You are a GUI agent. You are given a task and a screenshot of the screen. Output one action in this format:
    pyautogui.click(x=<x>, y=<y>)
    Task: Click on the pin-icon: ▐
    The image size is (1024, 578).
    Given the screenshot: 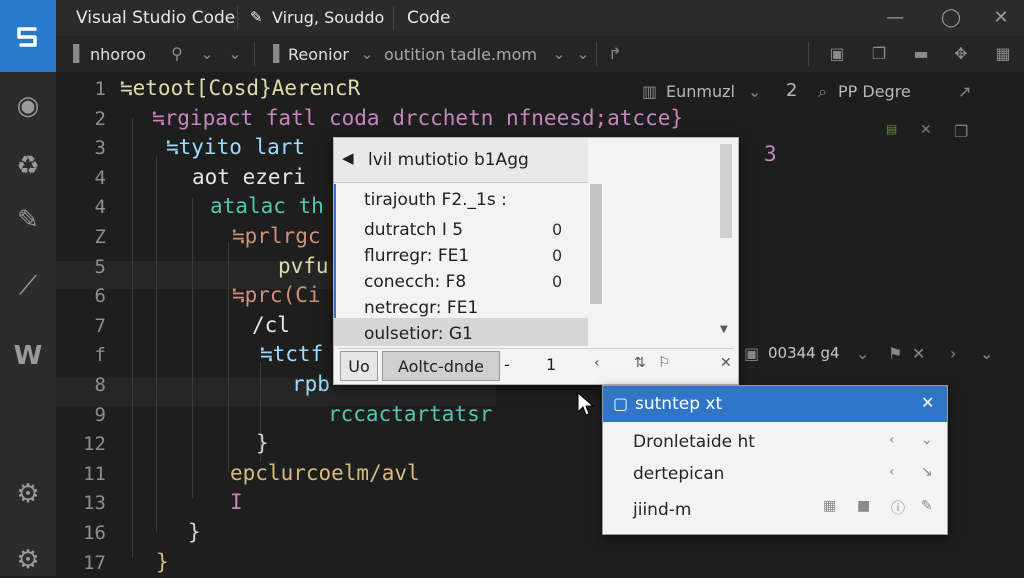 What is the action you would take?
    pyautogui.click(x=73, y=53)
    